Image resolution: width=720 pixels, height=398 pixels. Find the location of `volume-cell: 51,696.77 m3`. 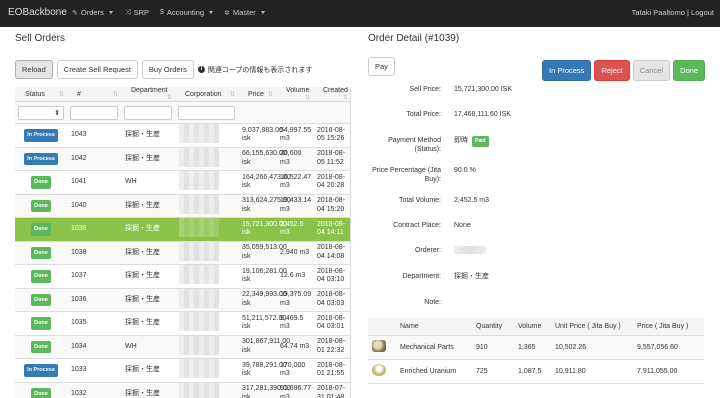

volume-cell: 51,696.77 m3 is located at coordinates (294, 390).